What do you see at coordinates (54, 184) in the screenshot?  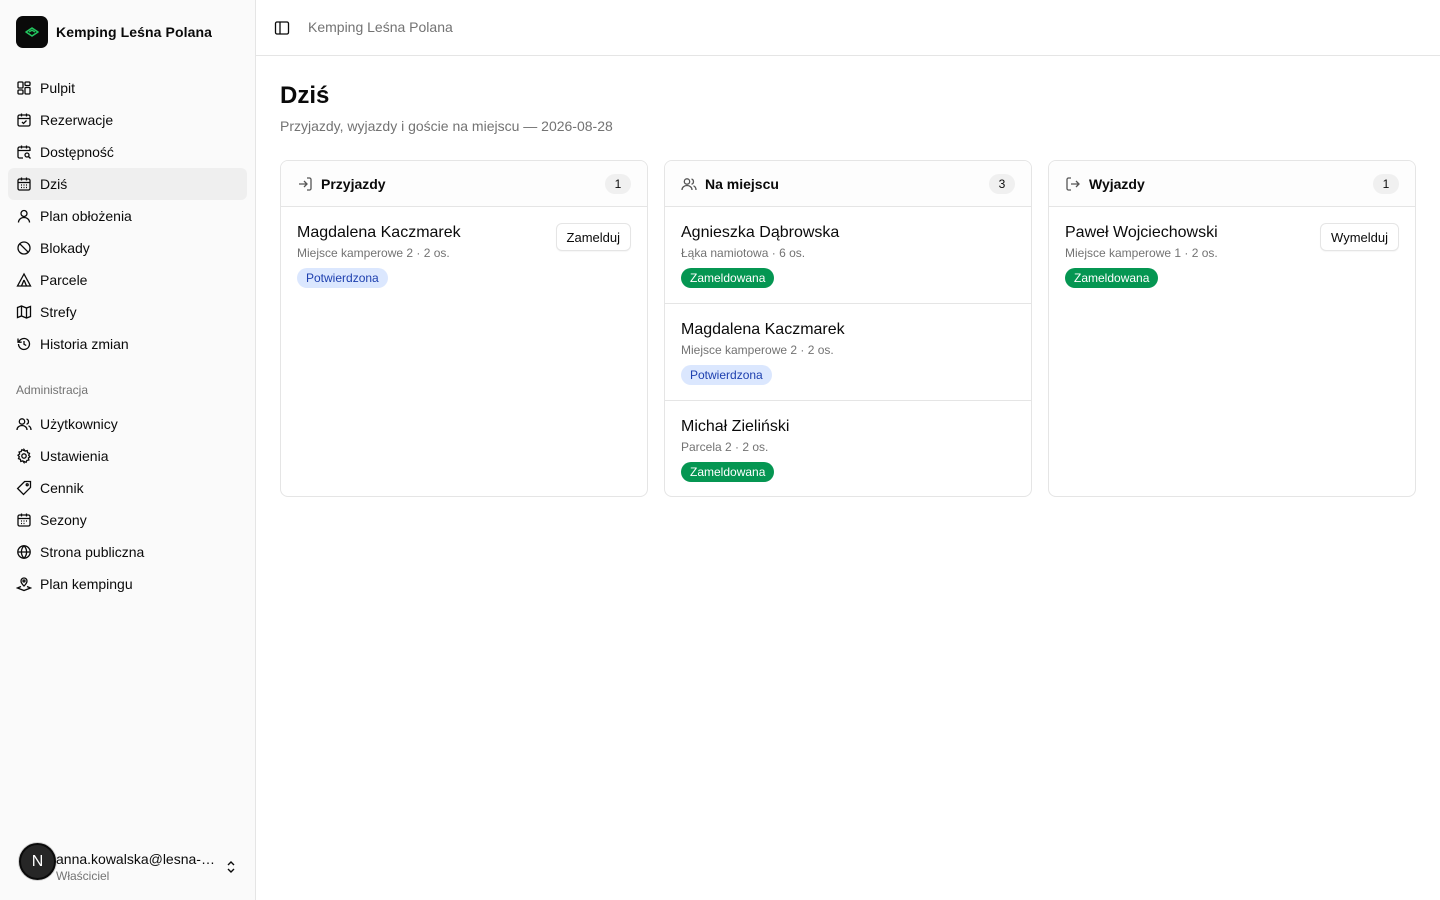 I see `sidebar-item-label: Dziś` at bounding box center [54, 184].